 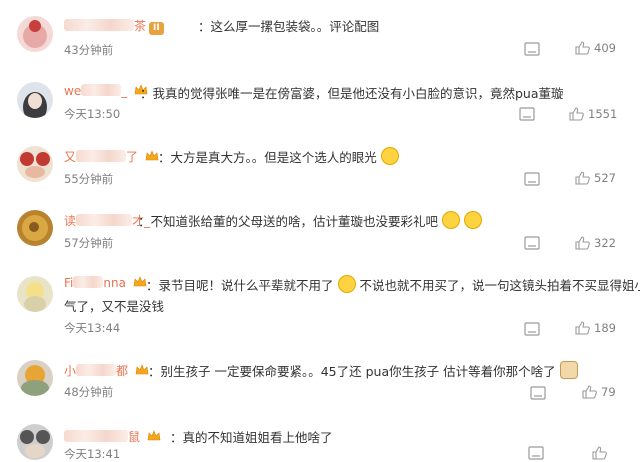 I want to click on comment-text: ：我真的觉得张唯一是在傍富婆，但是他还没有小白脸的意识，竟然pua董璇, so click(x=352, y=93).